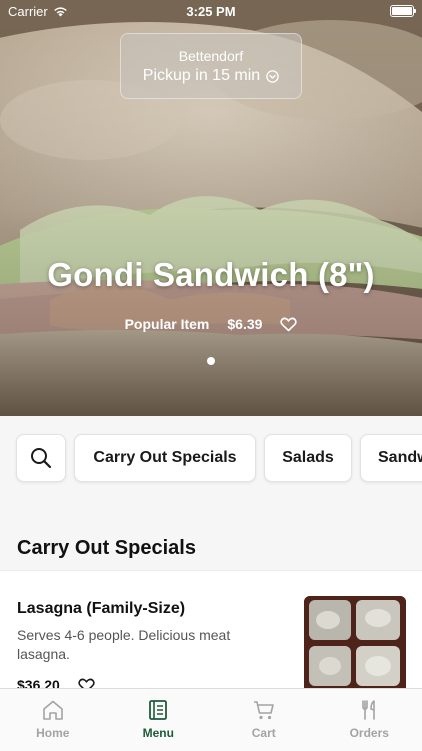  I want to click on heart-icon, so click(288, 324).